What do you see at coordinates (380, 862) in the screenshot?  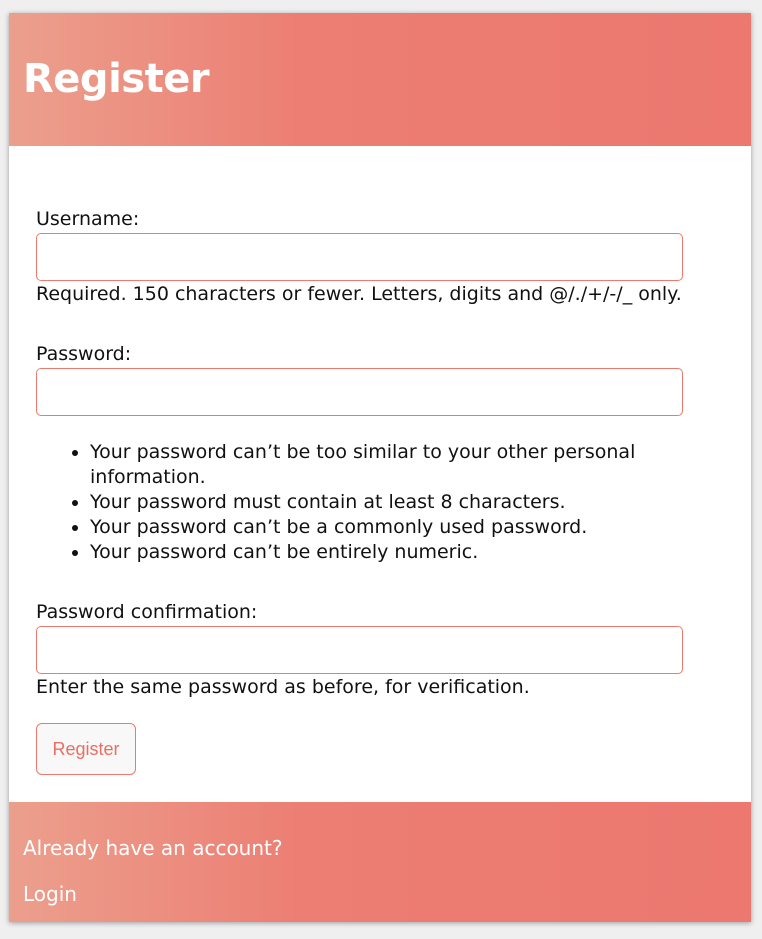 I see `card-footer: Already have an account? Login` at bounding box center [380, 862].